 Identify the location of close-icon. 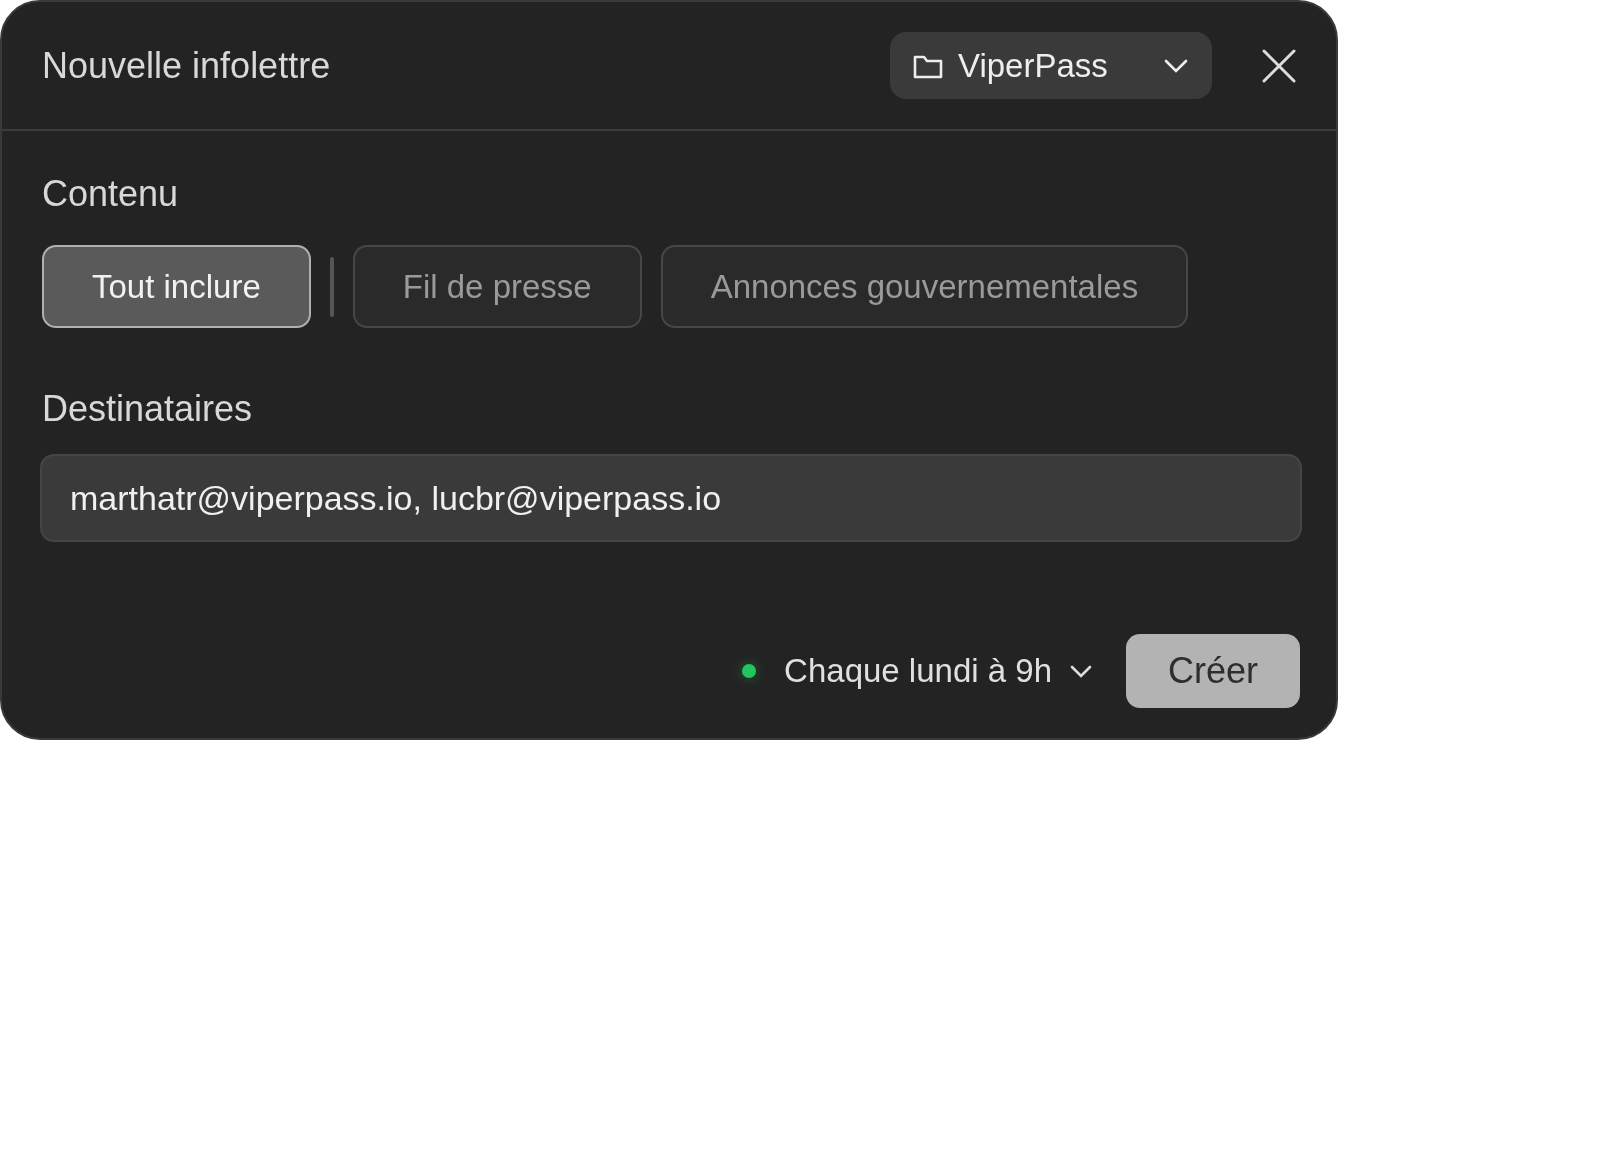
(1279, 65).